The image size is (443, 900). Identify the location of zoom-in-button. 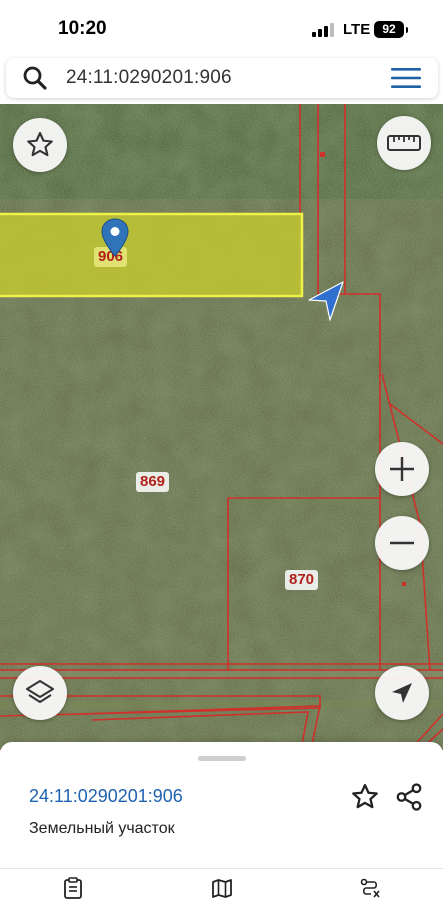
(402, 469).